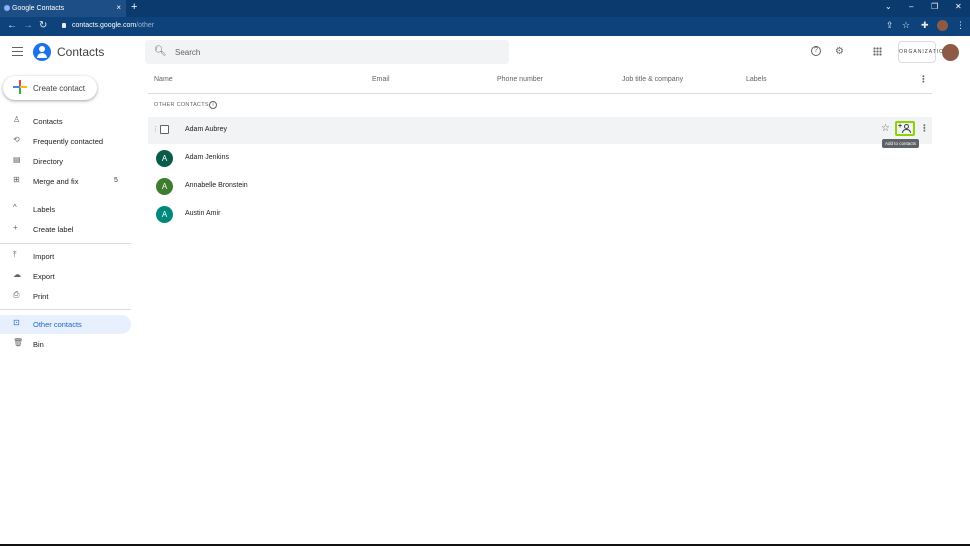 This screenshot has height=546, width=970. What do you see at coordinates (118, 7) in the screenshot?
I see `close-tab-icon: ×` at bounding box center [118, 7].